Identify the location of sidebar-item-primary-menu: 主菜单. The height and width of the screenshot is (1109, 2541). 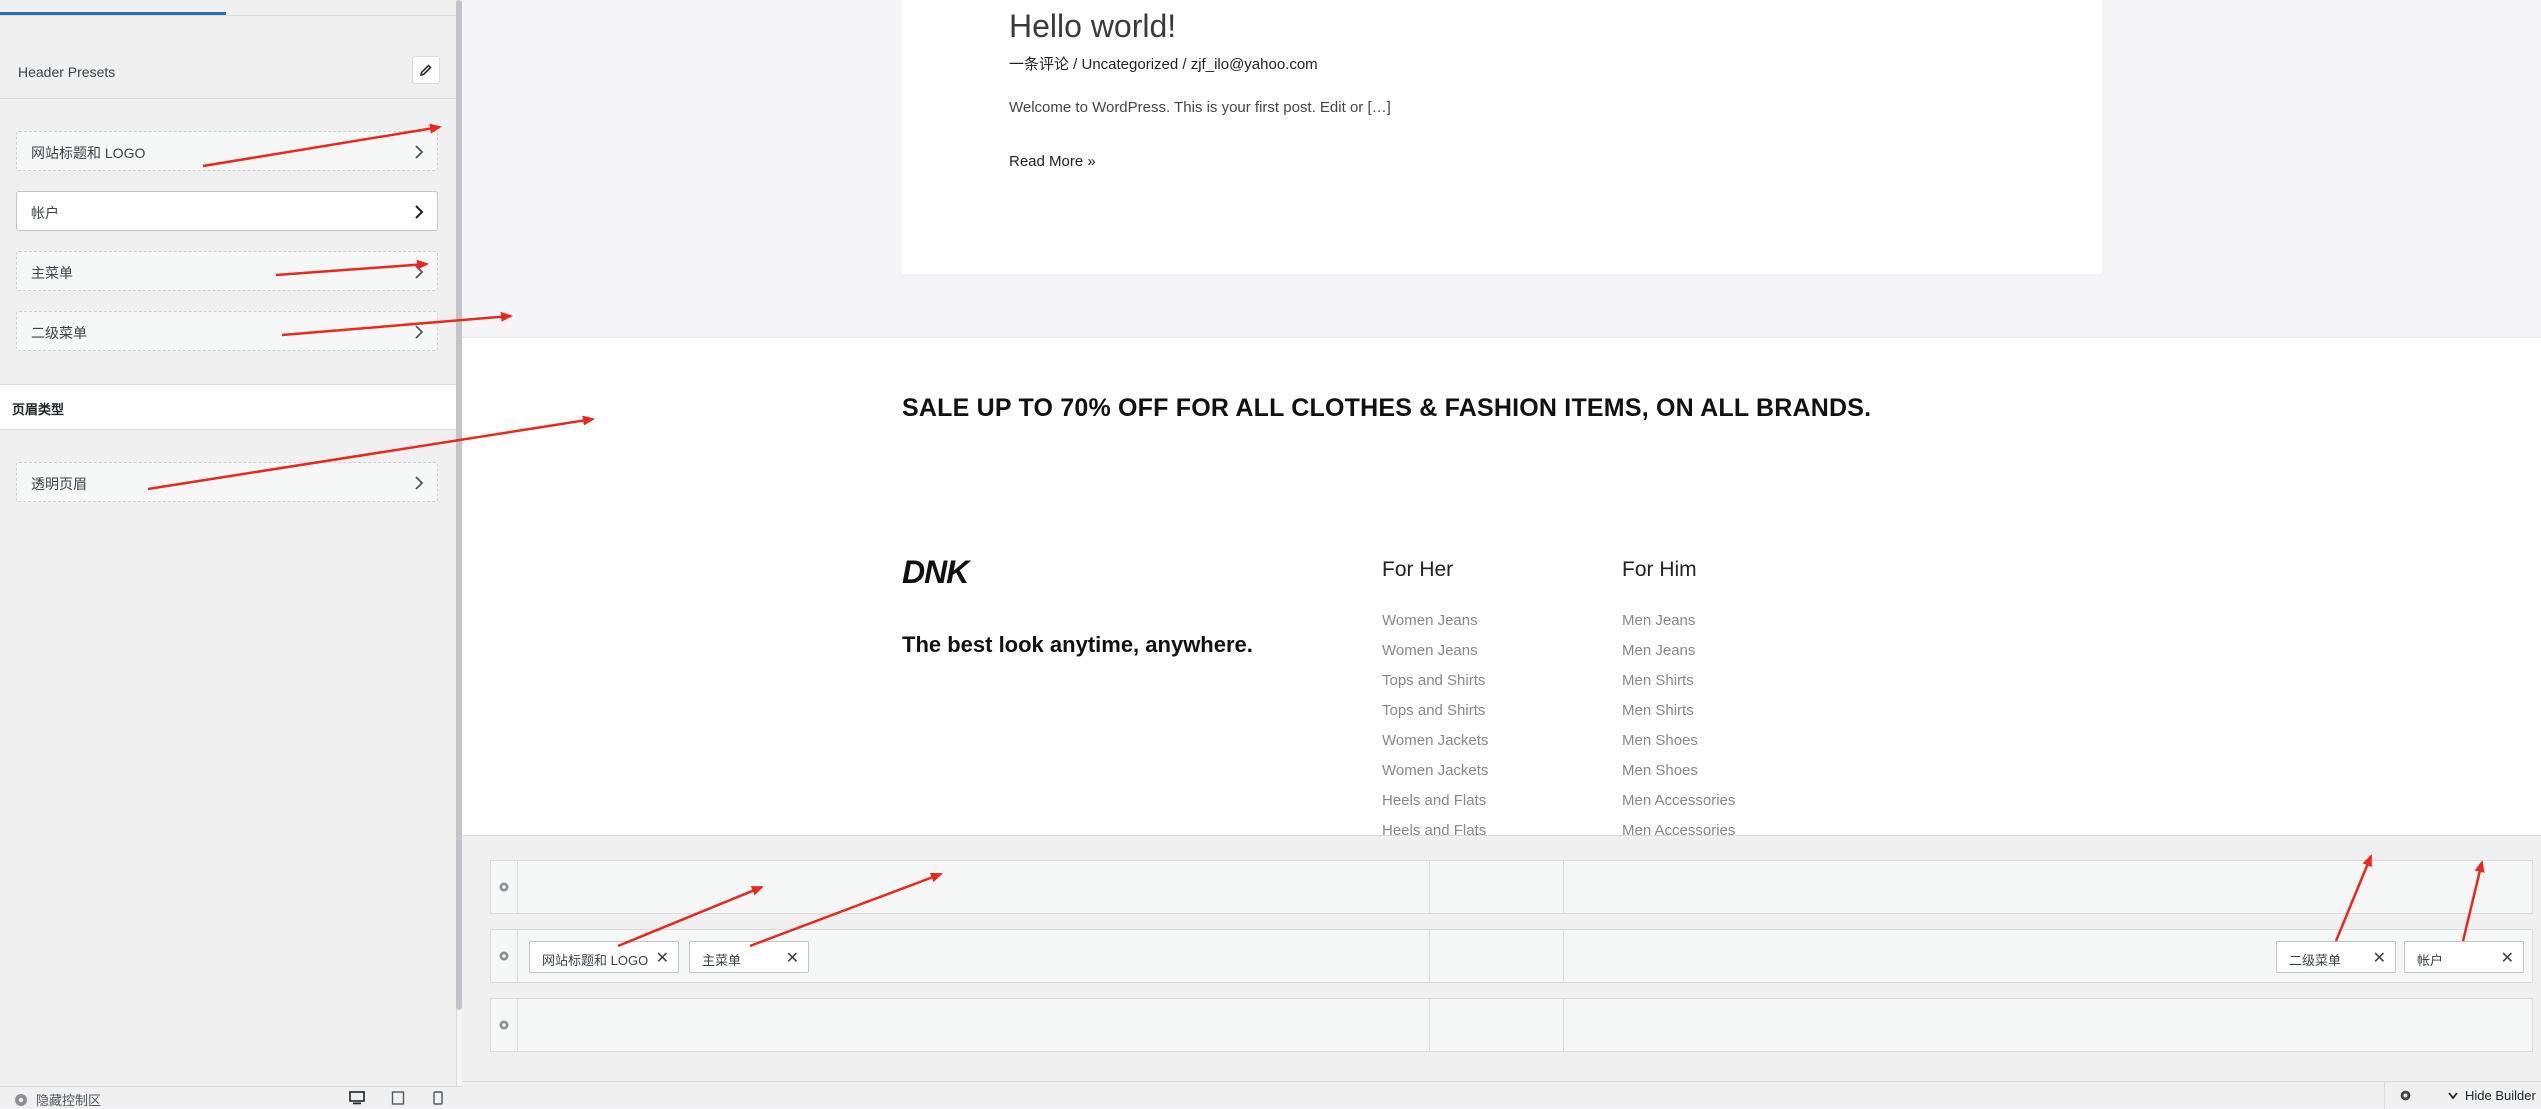
(227, 271).